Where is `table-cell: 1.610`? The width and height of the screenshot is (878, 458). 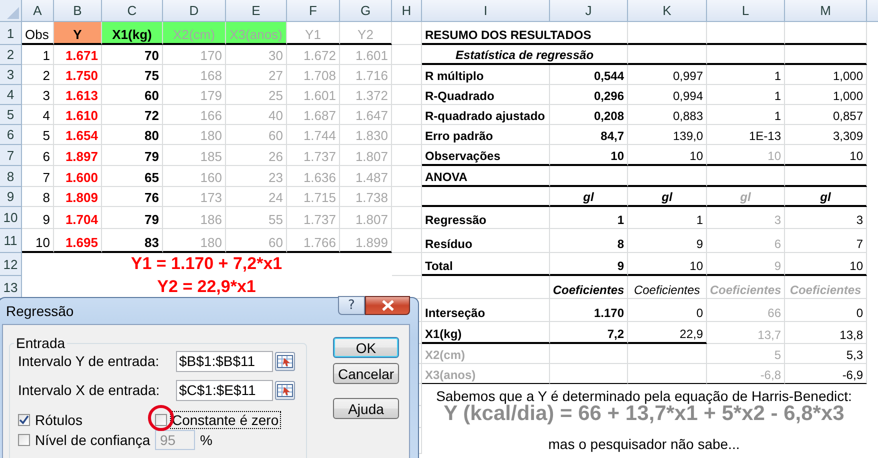 table-cell: 1.610 is located at coordinates (78, 115).